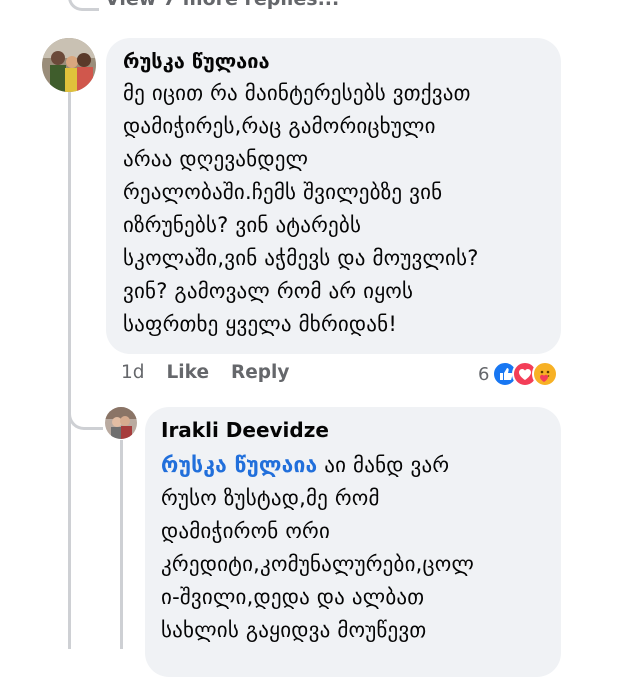  I want to click on comment-line: მე იცით რა მაინტერესებს ვთქვათ, so click(297, 93).